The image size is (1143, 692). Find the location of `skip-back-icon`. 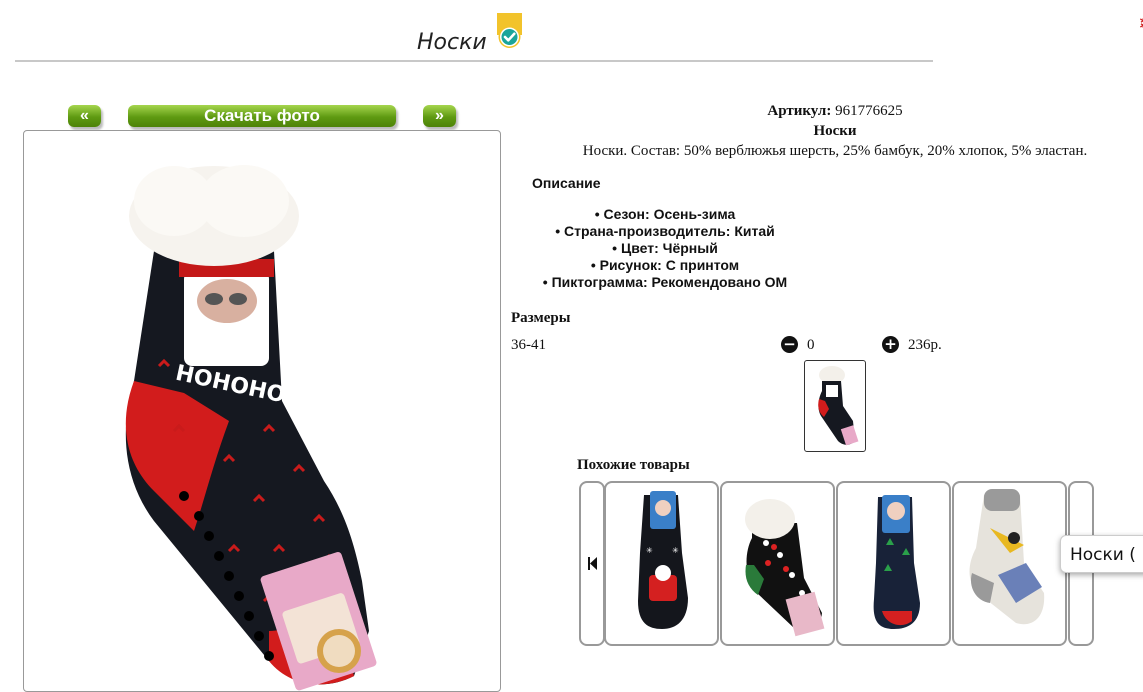

skip-back-icon is located at coordinates (592, 563).